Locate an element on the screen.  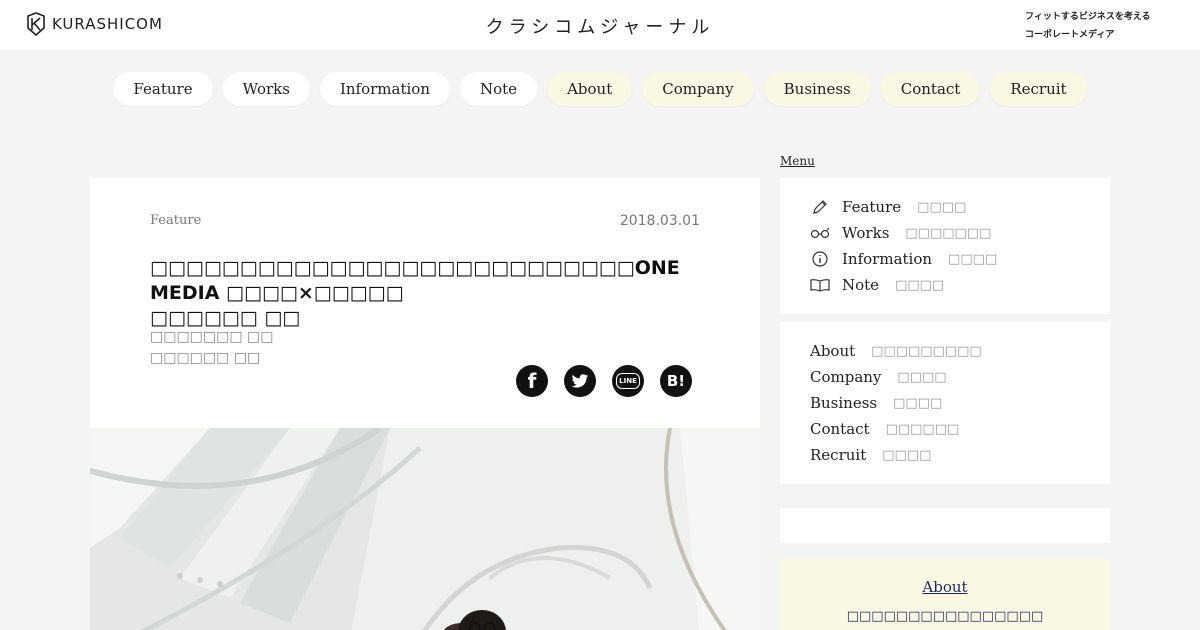
nav-pill-company: Company is located at coordinates (698, 89).